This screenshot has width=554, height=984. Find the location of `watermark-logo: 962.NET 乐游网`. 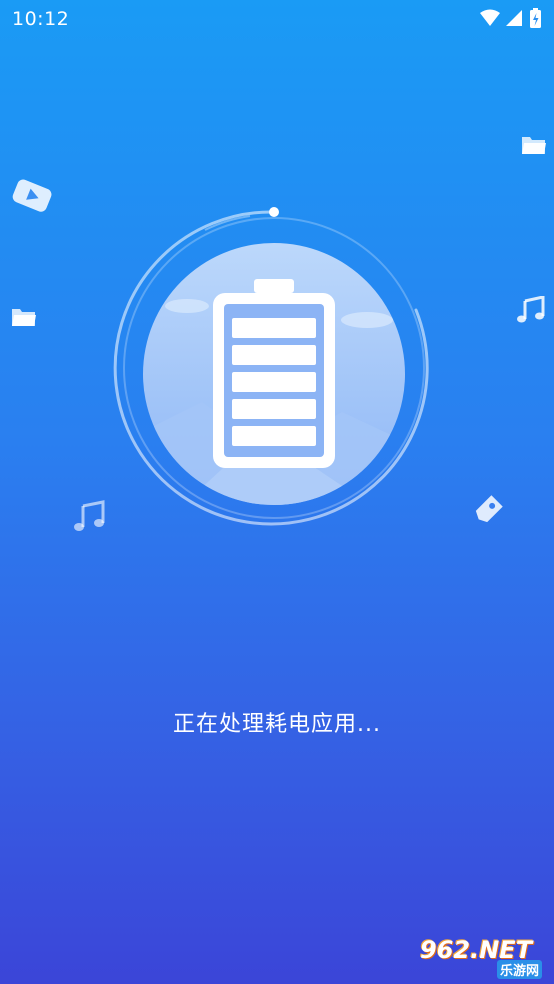

watermark-logo: 962.NET 乐游网 is located at coordinates (481, 956).